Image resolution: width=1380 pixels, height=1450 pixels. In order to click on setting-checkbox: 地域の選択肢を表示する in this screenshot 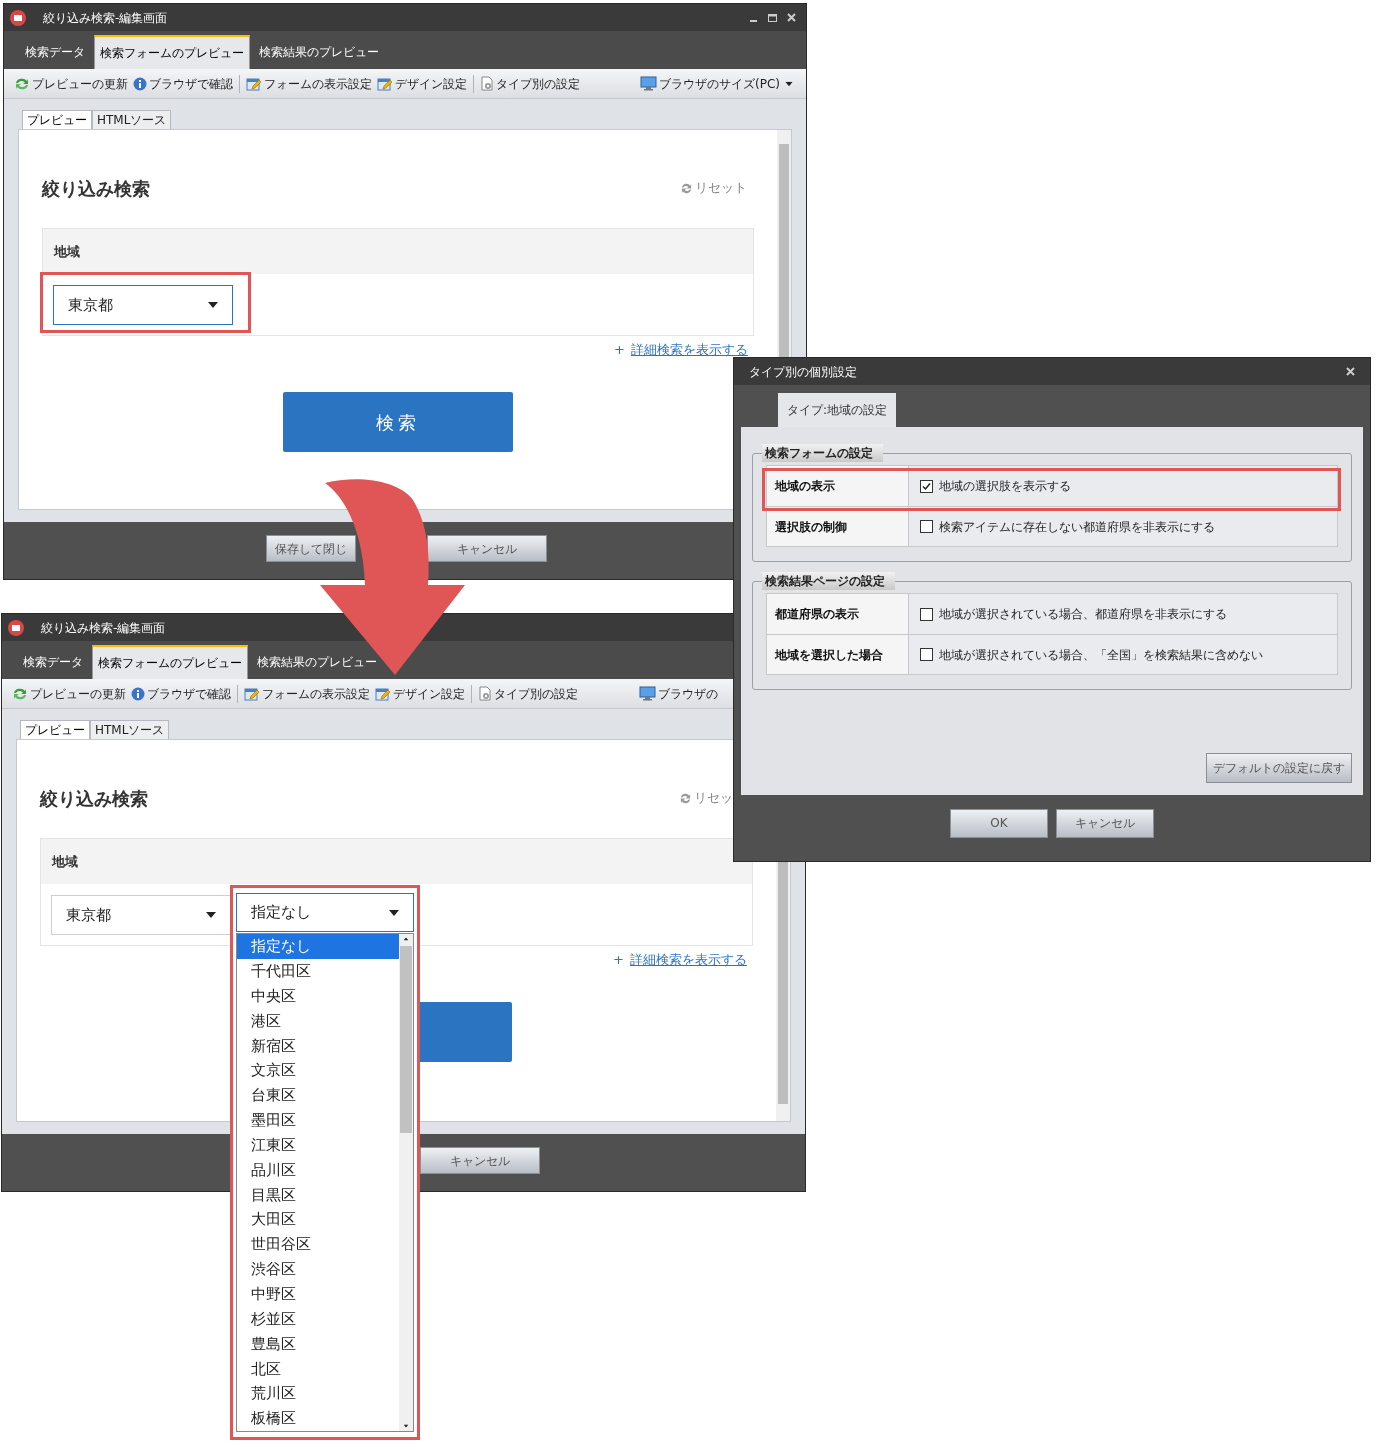, I will do `click(1123, 486)`.